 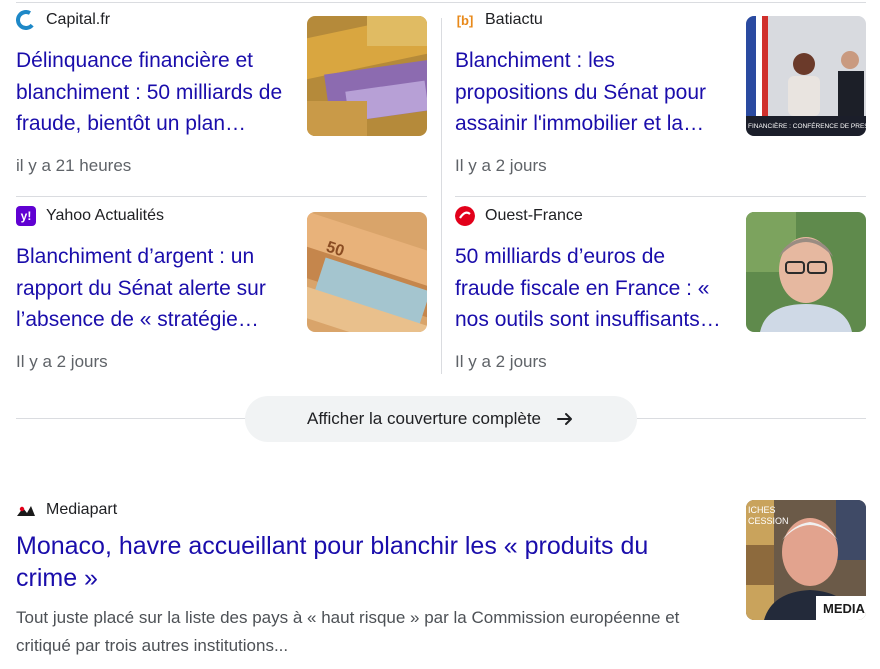 What do you see at coordinates (82, 509) in the screenshot?
I see `source-name: Mediapart` at bounding box center [82, 509].